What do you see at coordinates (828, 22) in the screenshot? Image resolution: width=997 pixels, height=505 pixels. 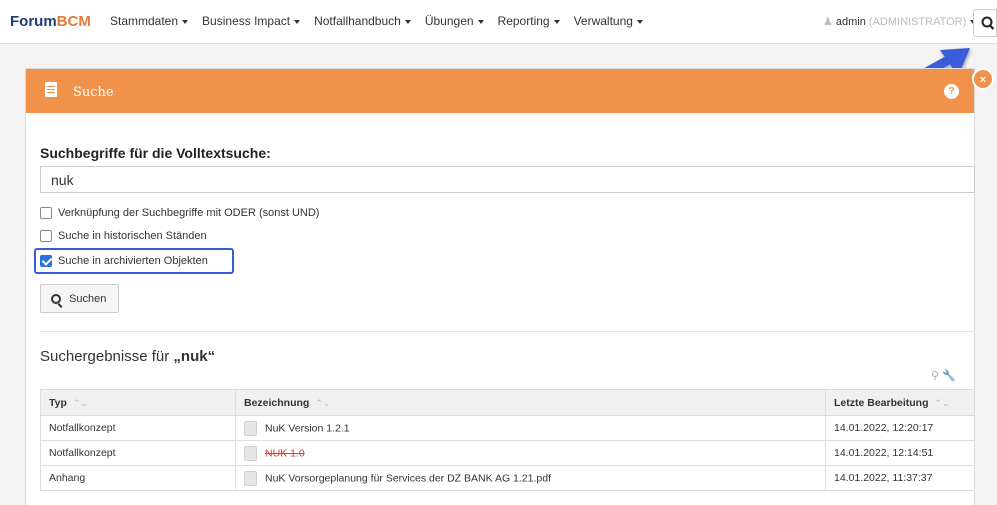 I see `user-icon: ♟` at bounding box center [828, 22].